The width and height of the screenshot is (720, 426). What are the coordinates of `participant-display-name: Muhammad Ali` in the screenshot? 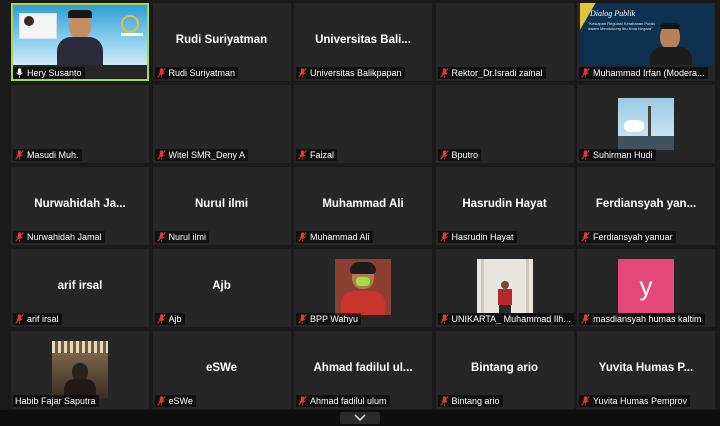 It's located at (363, 204).